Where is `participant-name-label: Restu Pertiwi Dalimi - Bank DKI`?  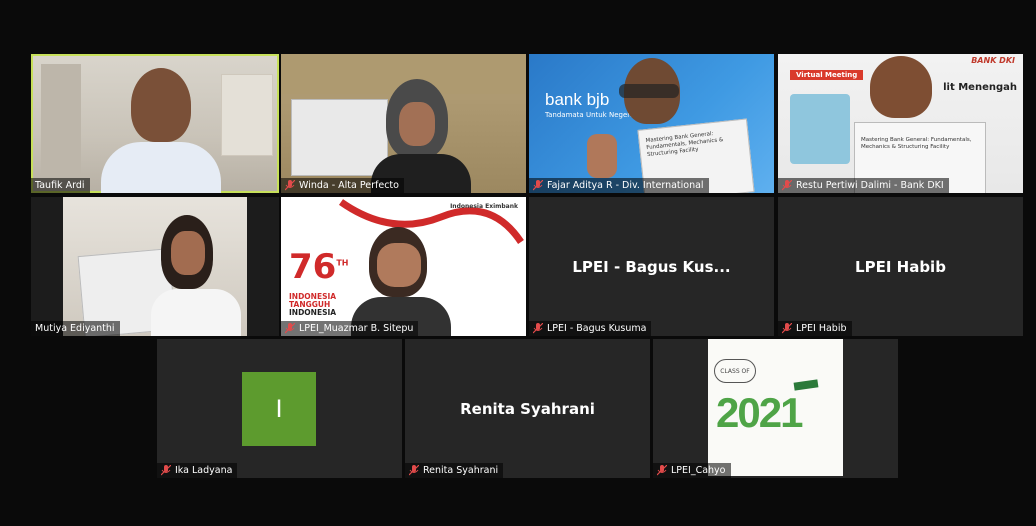
participant-name-label: Restu Pertiwi Dalimi - Bank DKI is located at coordinates (863, 185).